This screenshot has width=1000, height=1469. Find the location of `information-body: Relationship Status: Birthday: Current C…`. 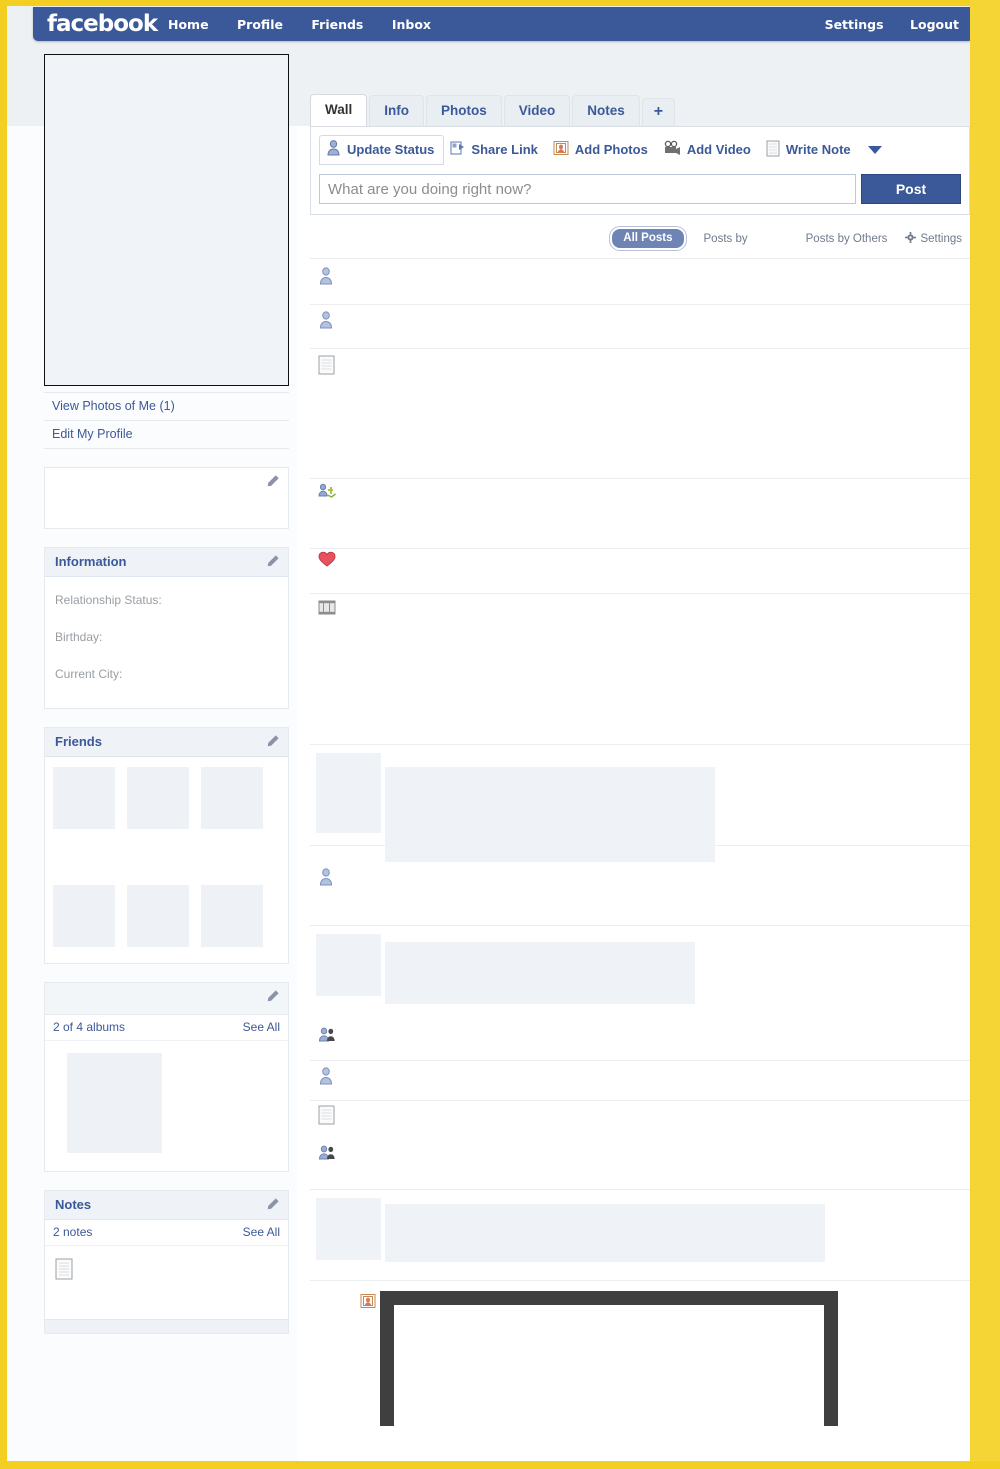

information-body: Relationship Status: Birthday: Current C… is located at coordinates (166, 642).